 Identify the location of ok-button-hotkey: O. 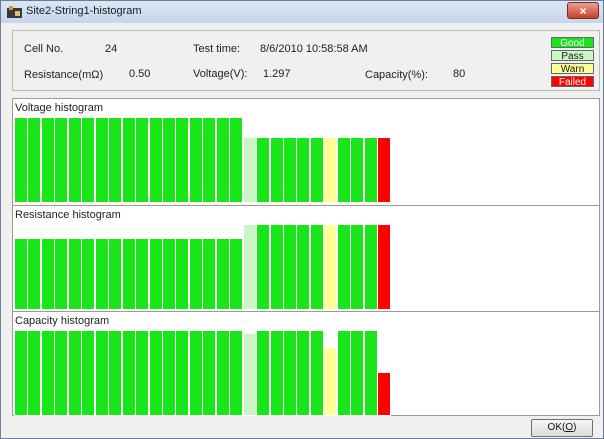
(569, 427).